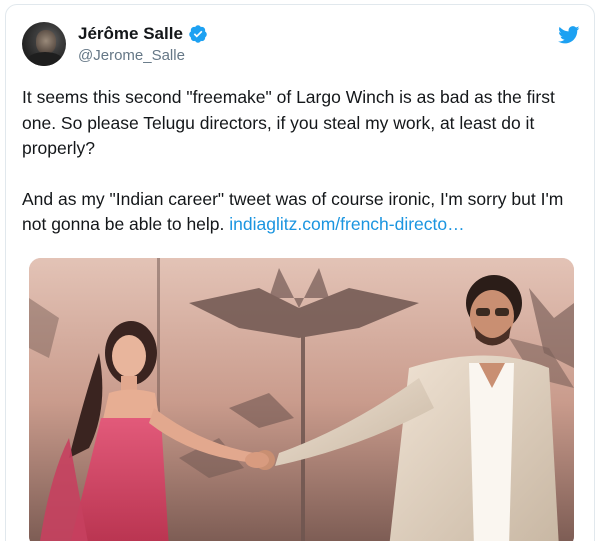 The height and width of the screenshot is (541, 600). I want to click on author-block: Jérôme Salle @Jerome_Salle, so click(143, 45).